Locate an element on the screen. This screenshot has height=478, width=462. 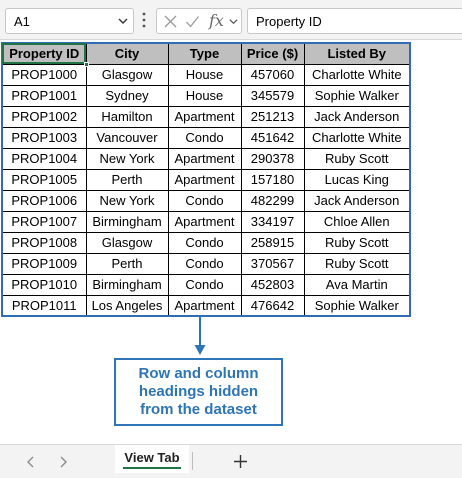
table-cell: 452803 is located at coordinates (272, 284).